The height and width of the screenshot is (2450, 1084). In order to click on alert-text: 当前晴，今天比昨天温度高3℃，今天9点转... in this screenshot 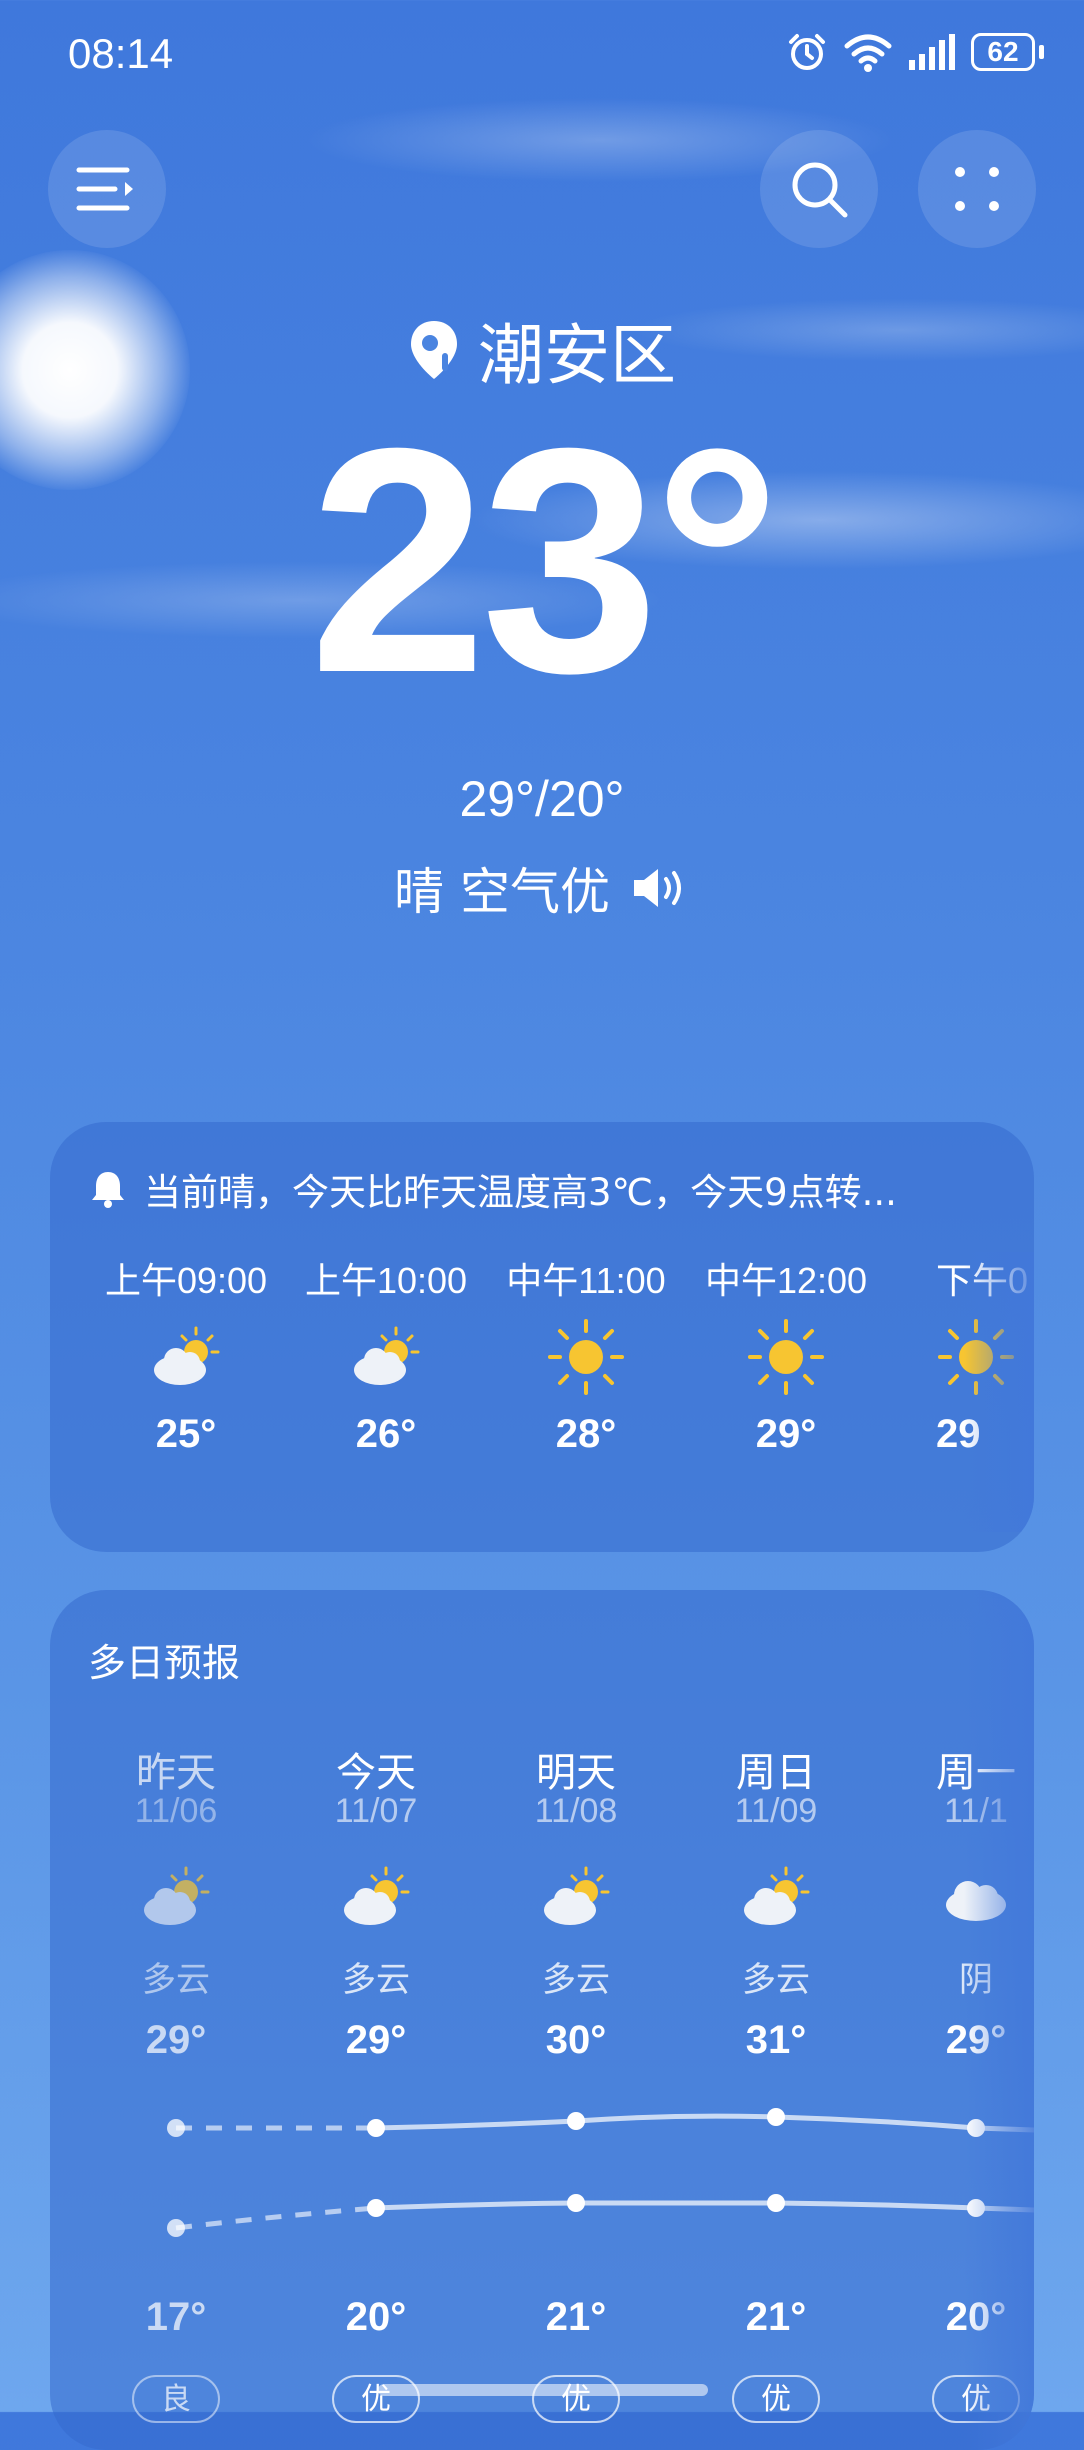, I will do `click(520, 1192)`.